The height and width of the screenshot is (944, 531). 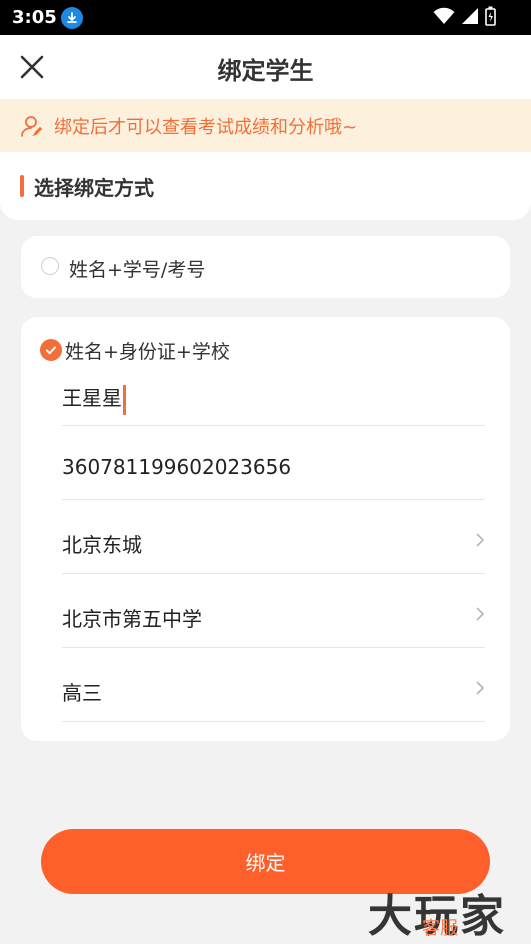 What do you see at coordinates (92, 398) in the screenshot?
I see `name-value: 王星星` at bounding box center [92, 398].